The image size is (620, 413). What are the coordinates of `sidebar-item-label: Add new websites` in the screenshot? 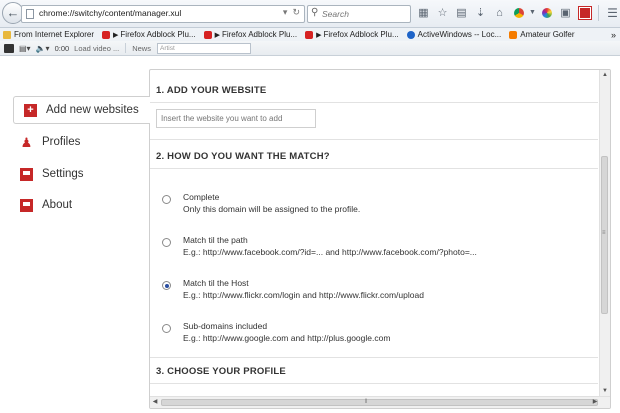 It's located at (92, 110).